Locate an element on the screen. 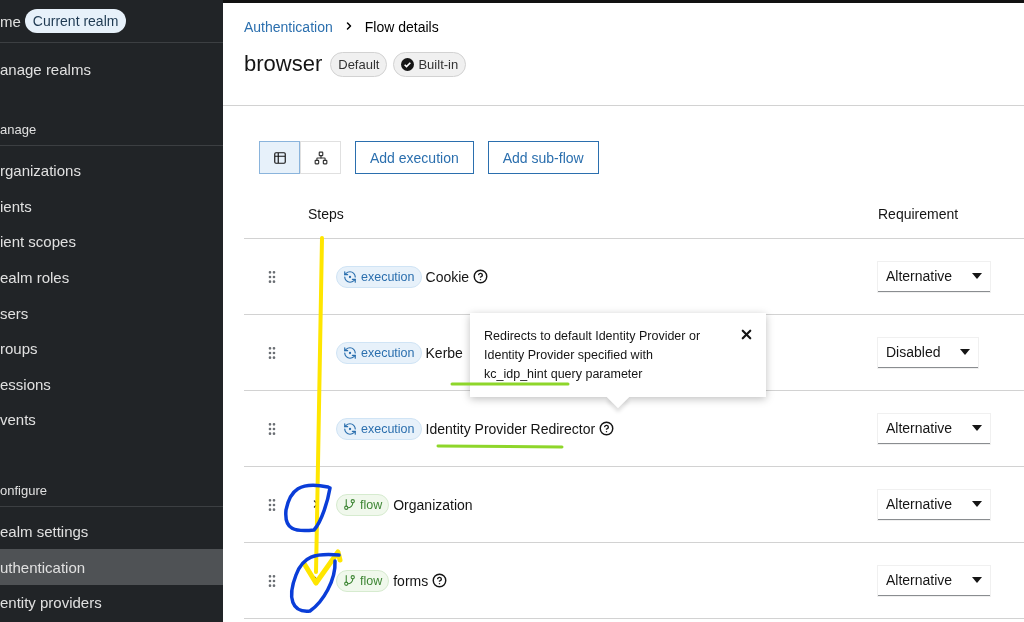 The image size is (1024, 622). table-icon is located at coordinates (279, 157).